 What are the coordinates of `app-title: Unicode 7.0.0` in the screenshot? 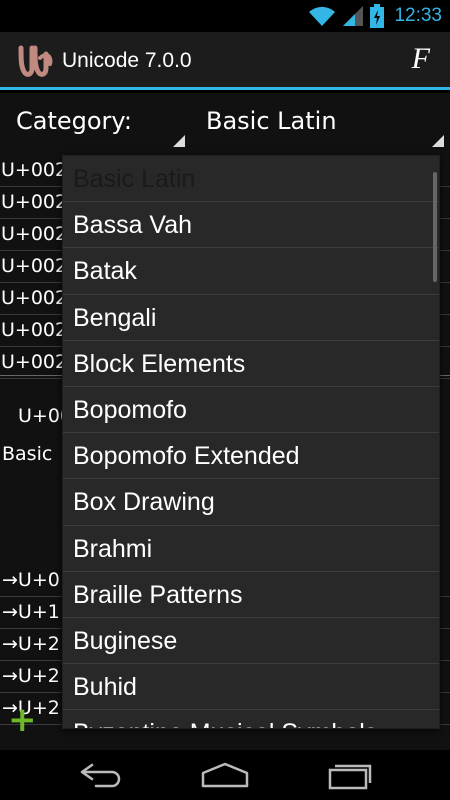 It's located at (127, 60).